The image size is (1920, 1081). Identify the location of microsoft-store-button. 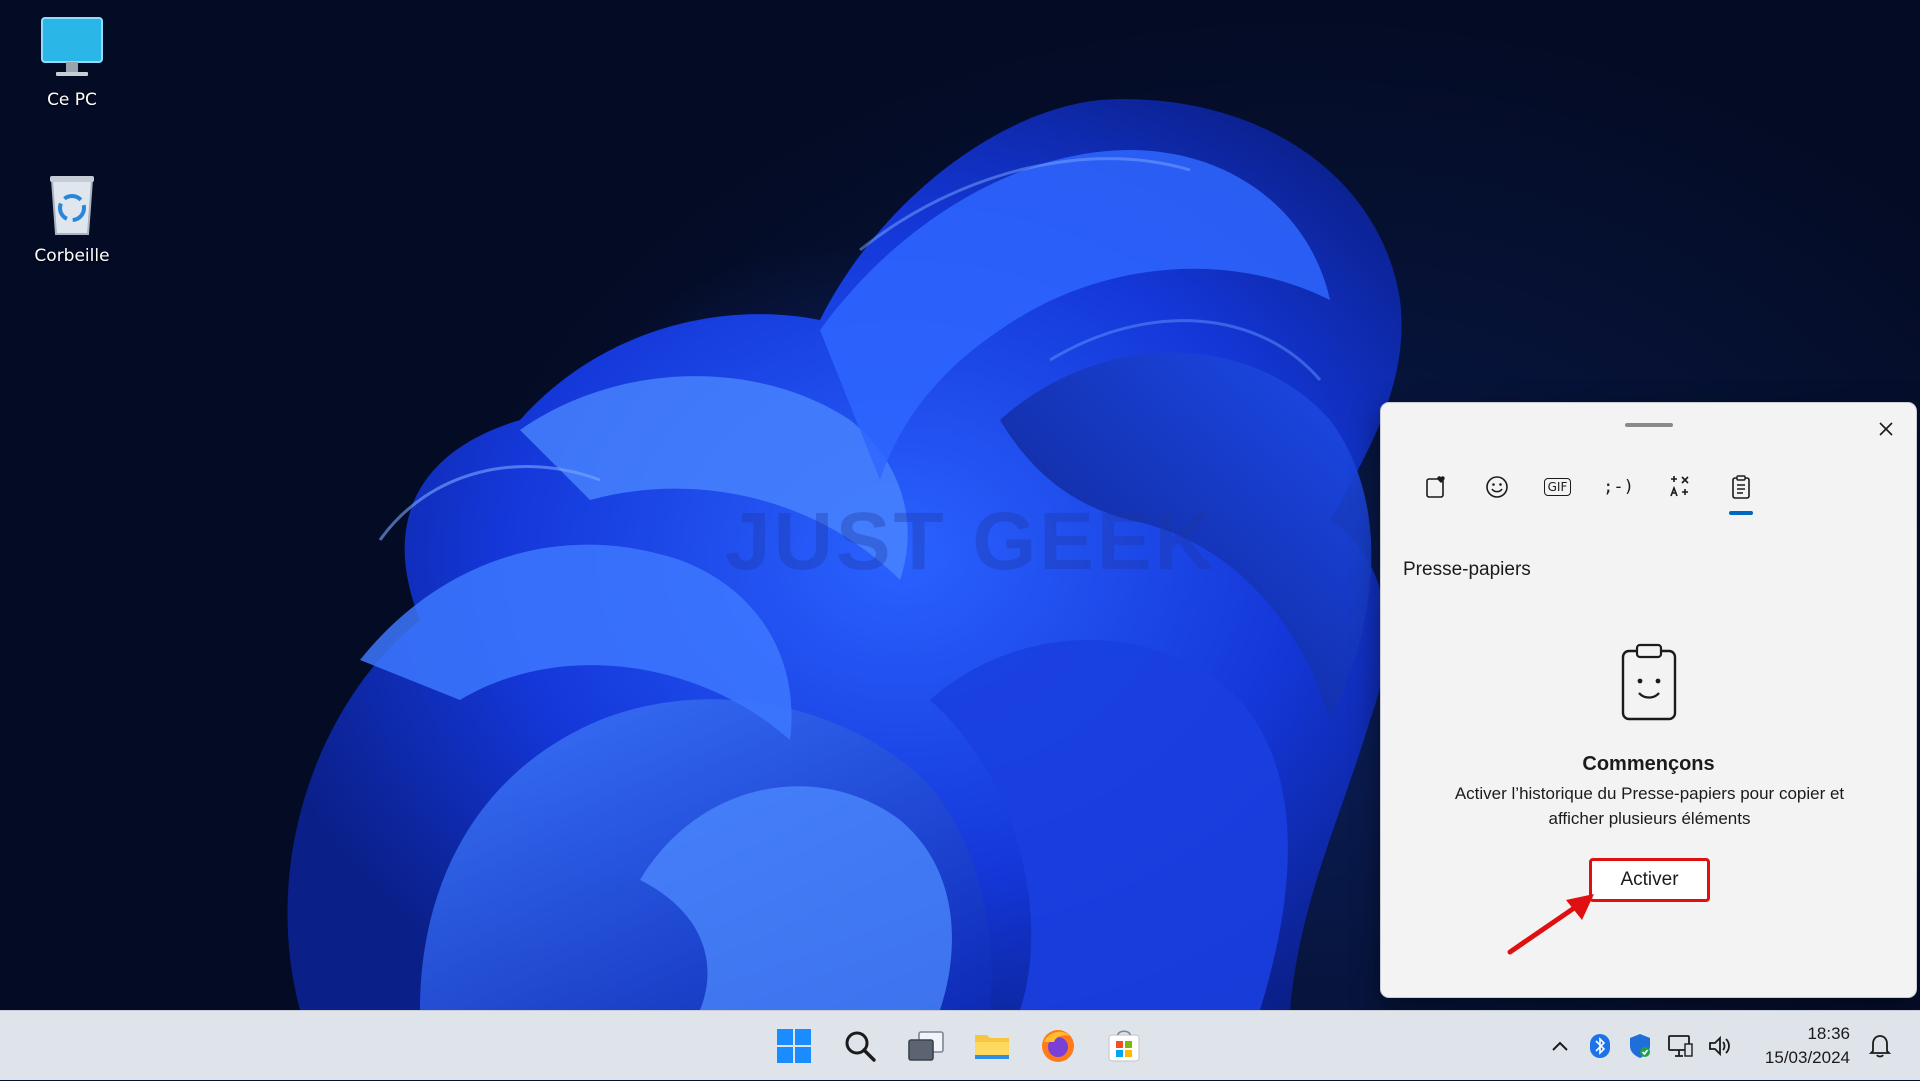
(1124, 1046).